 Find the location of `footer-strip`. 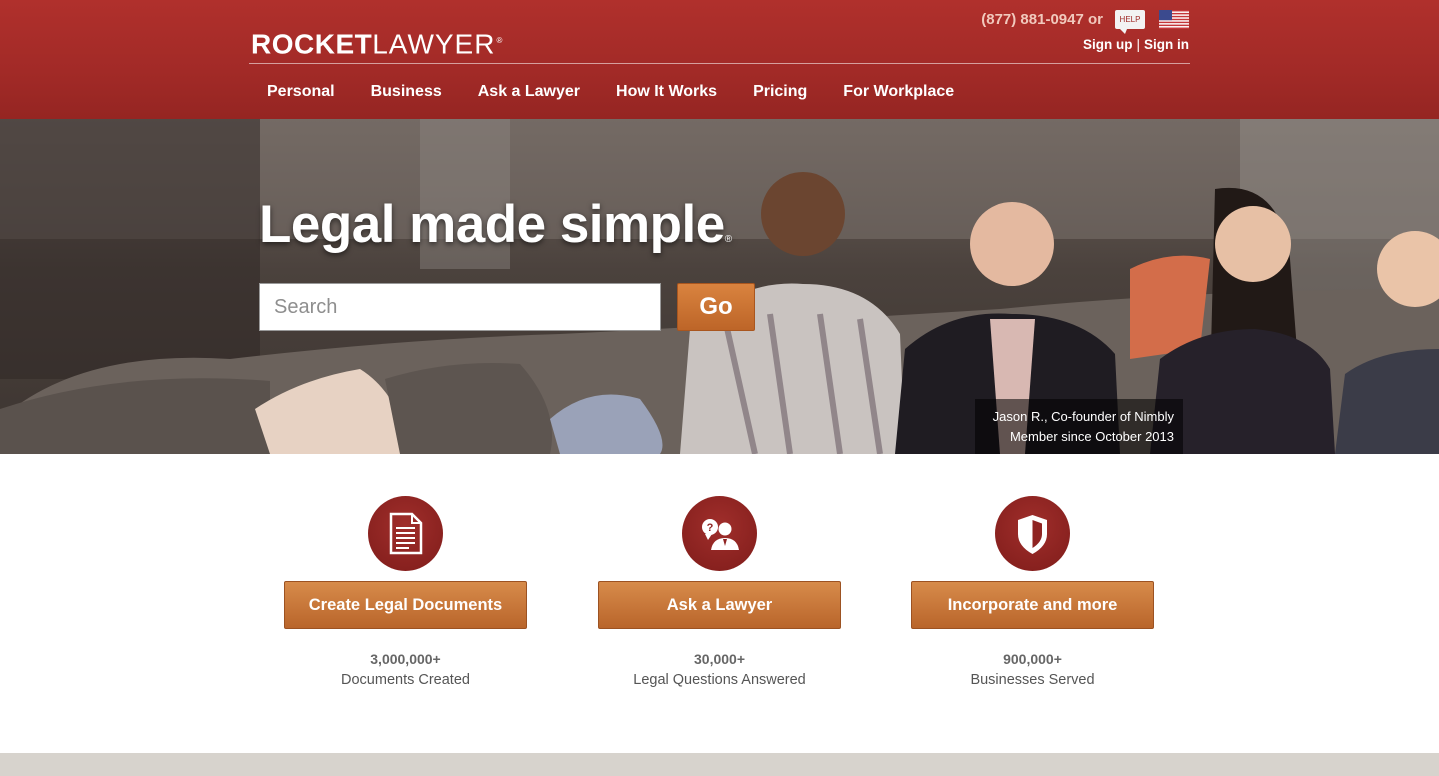

footer-strip is located at coordinates (719, 764).